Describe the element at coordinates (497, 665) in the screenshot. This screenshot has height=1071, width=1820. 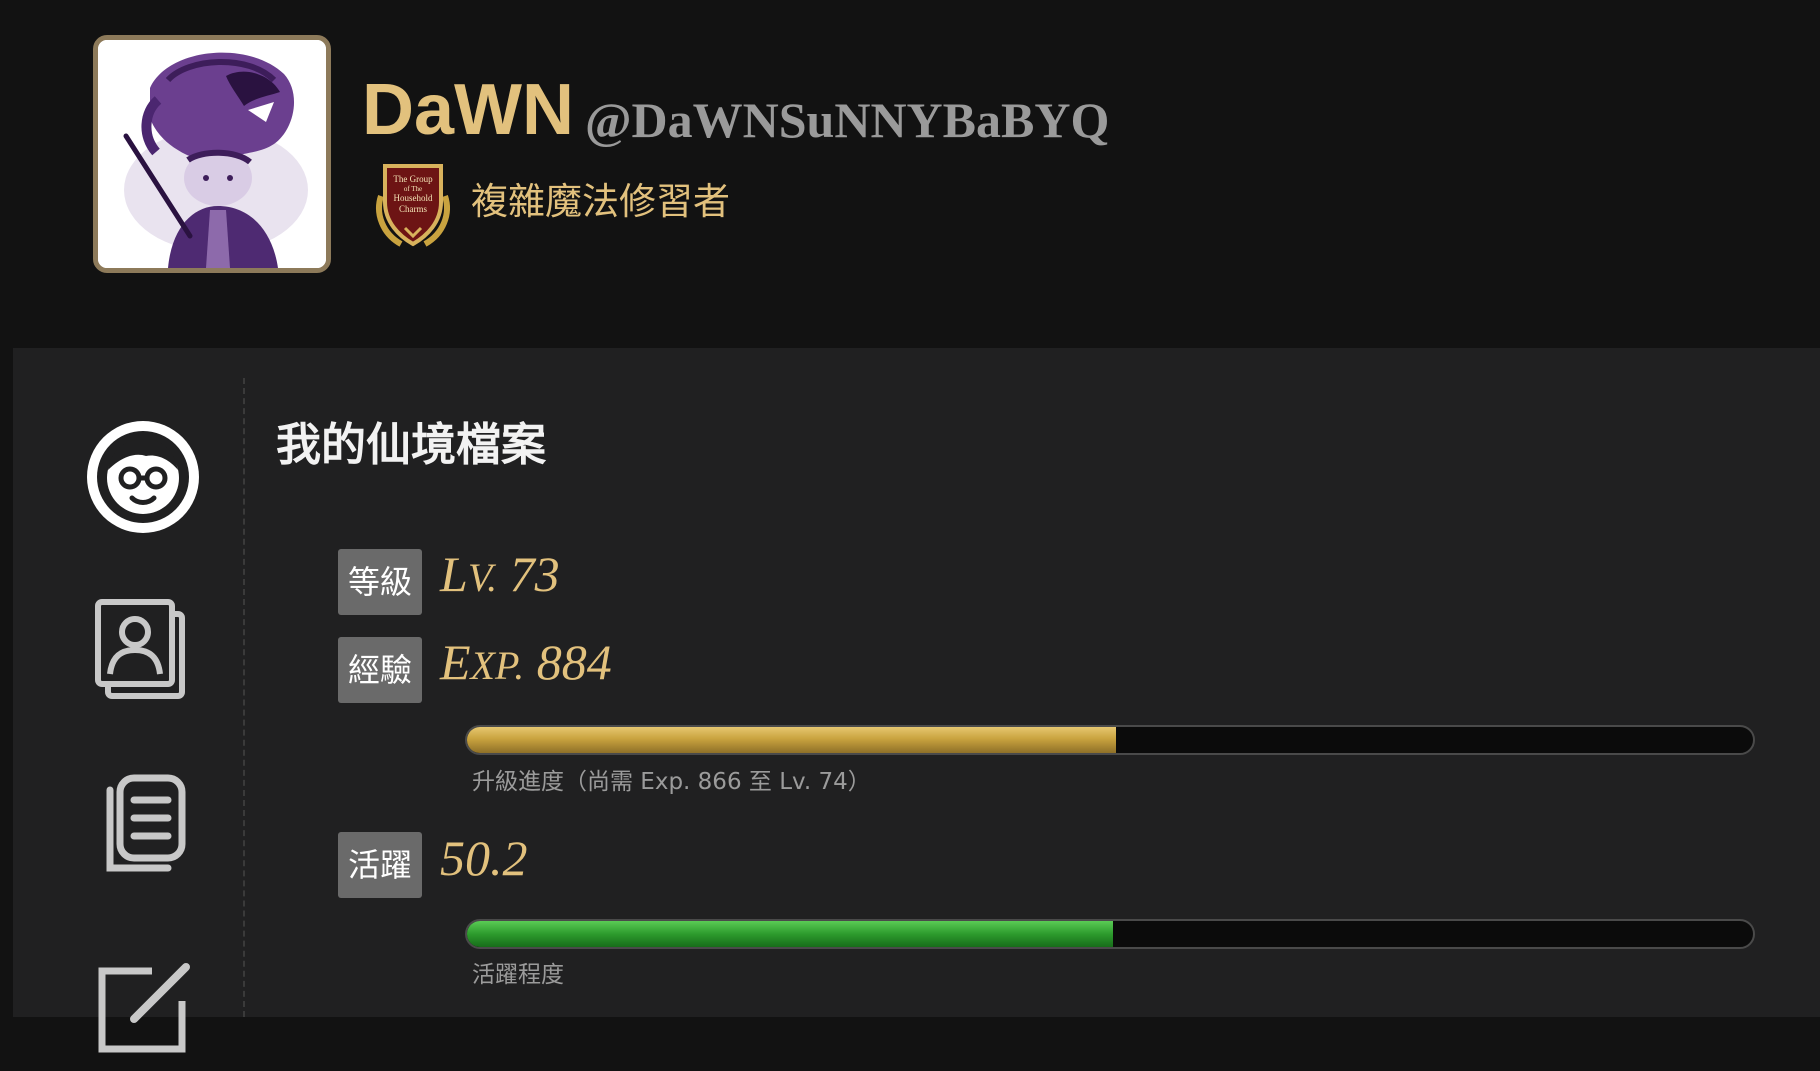
I see `exp-prefix-small: XP.` at that location.